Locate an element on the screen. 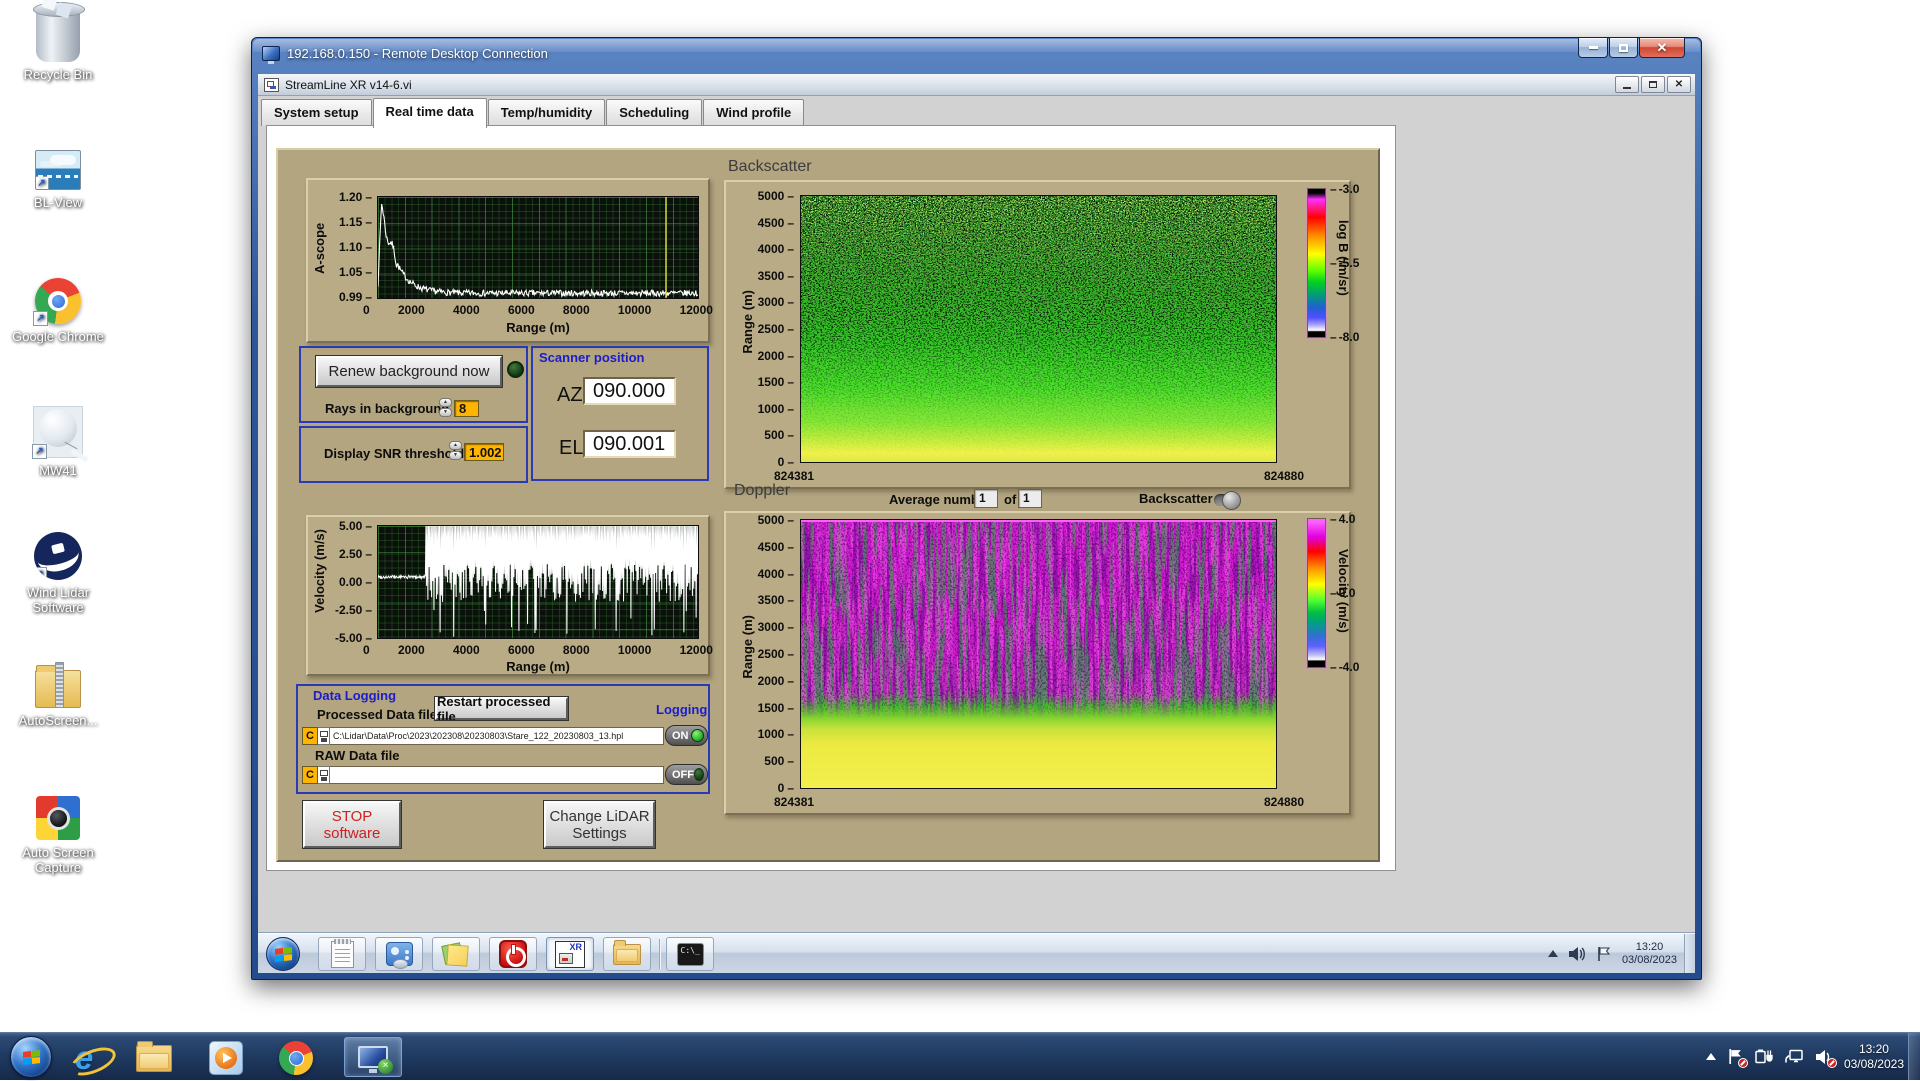 Image resolution: width=1920 pixels, height=1081 pixels. tick-label: 4500 is located at coordinates (776, 223).